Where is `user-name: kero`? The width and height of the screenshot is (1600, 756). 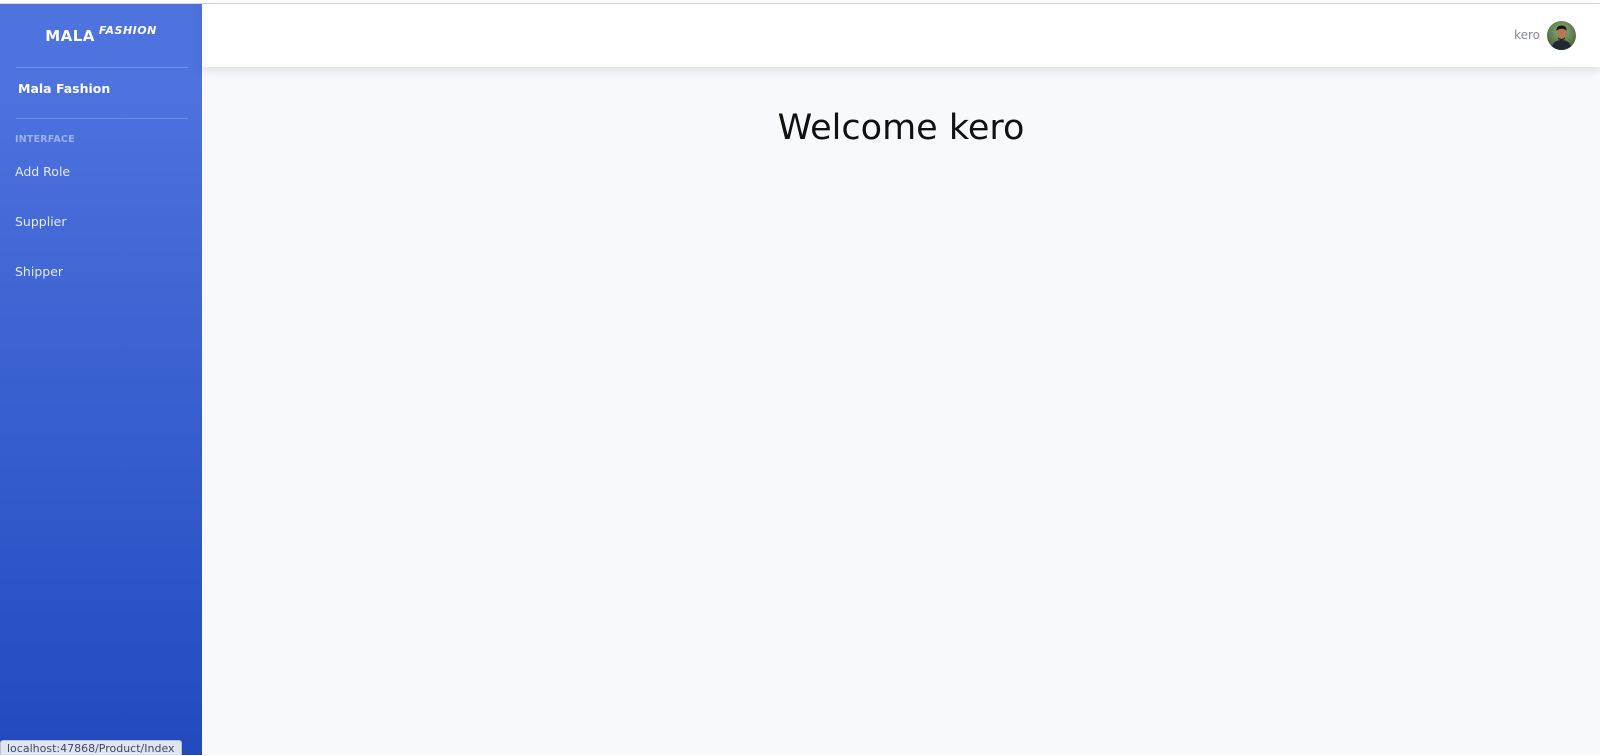 user-name: kero is located at coordinates (1527, 35).